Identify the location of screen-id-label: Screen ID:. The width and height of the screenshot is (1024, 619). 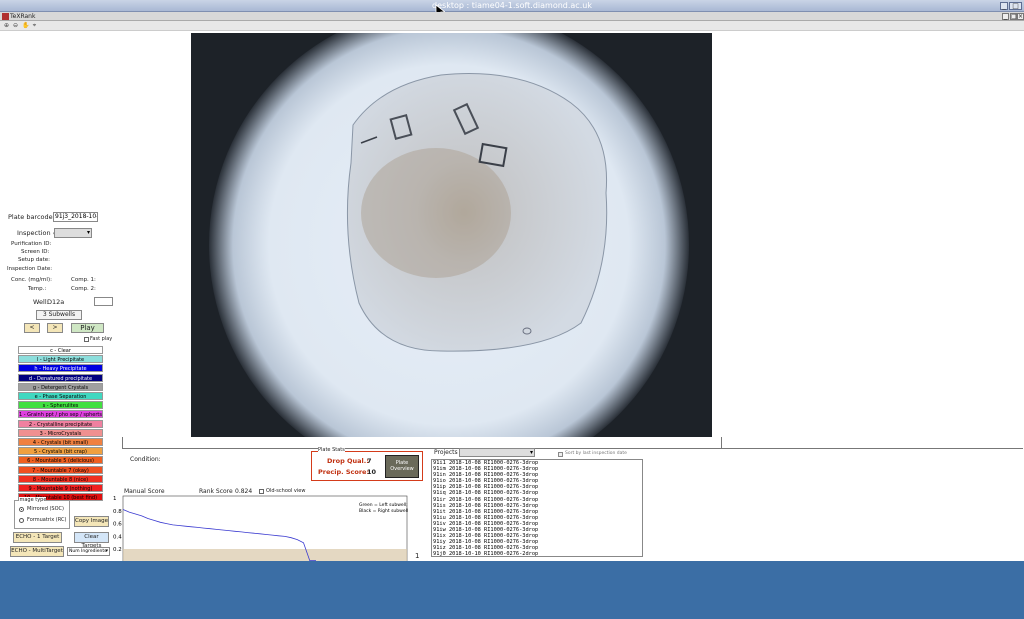
(35, 252).